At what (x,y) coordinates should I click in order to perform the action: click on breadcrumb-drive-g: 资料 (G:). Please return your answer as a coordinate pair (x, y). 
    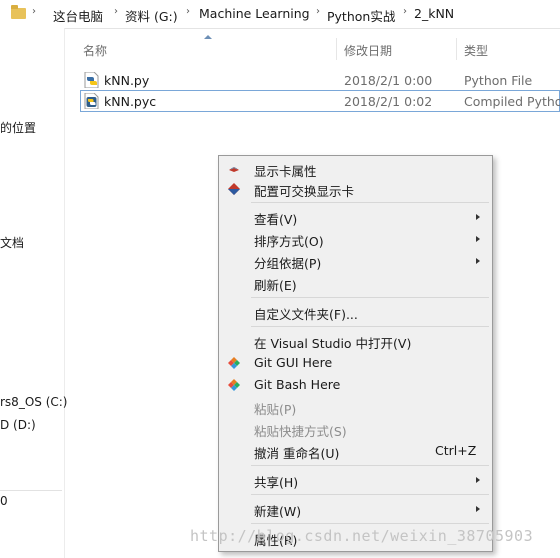
    Looking at the image, I should click on (151, 15).